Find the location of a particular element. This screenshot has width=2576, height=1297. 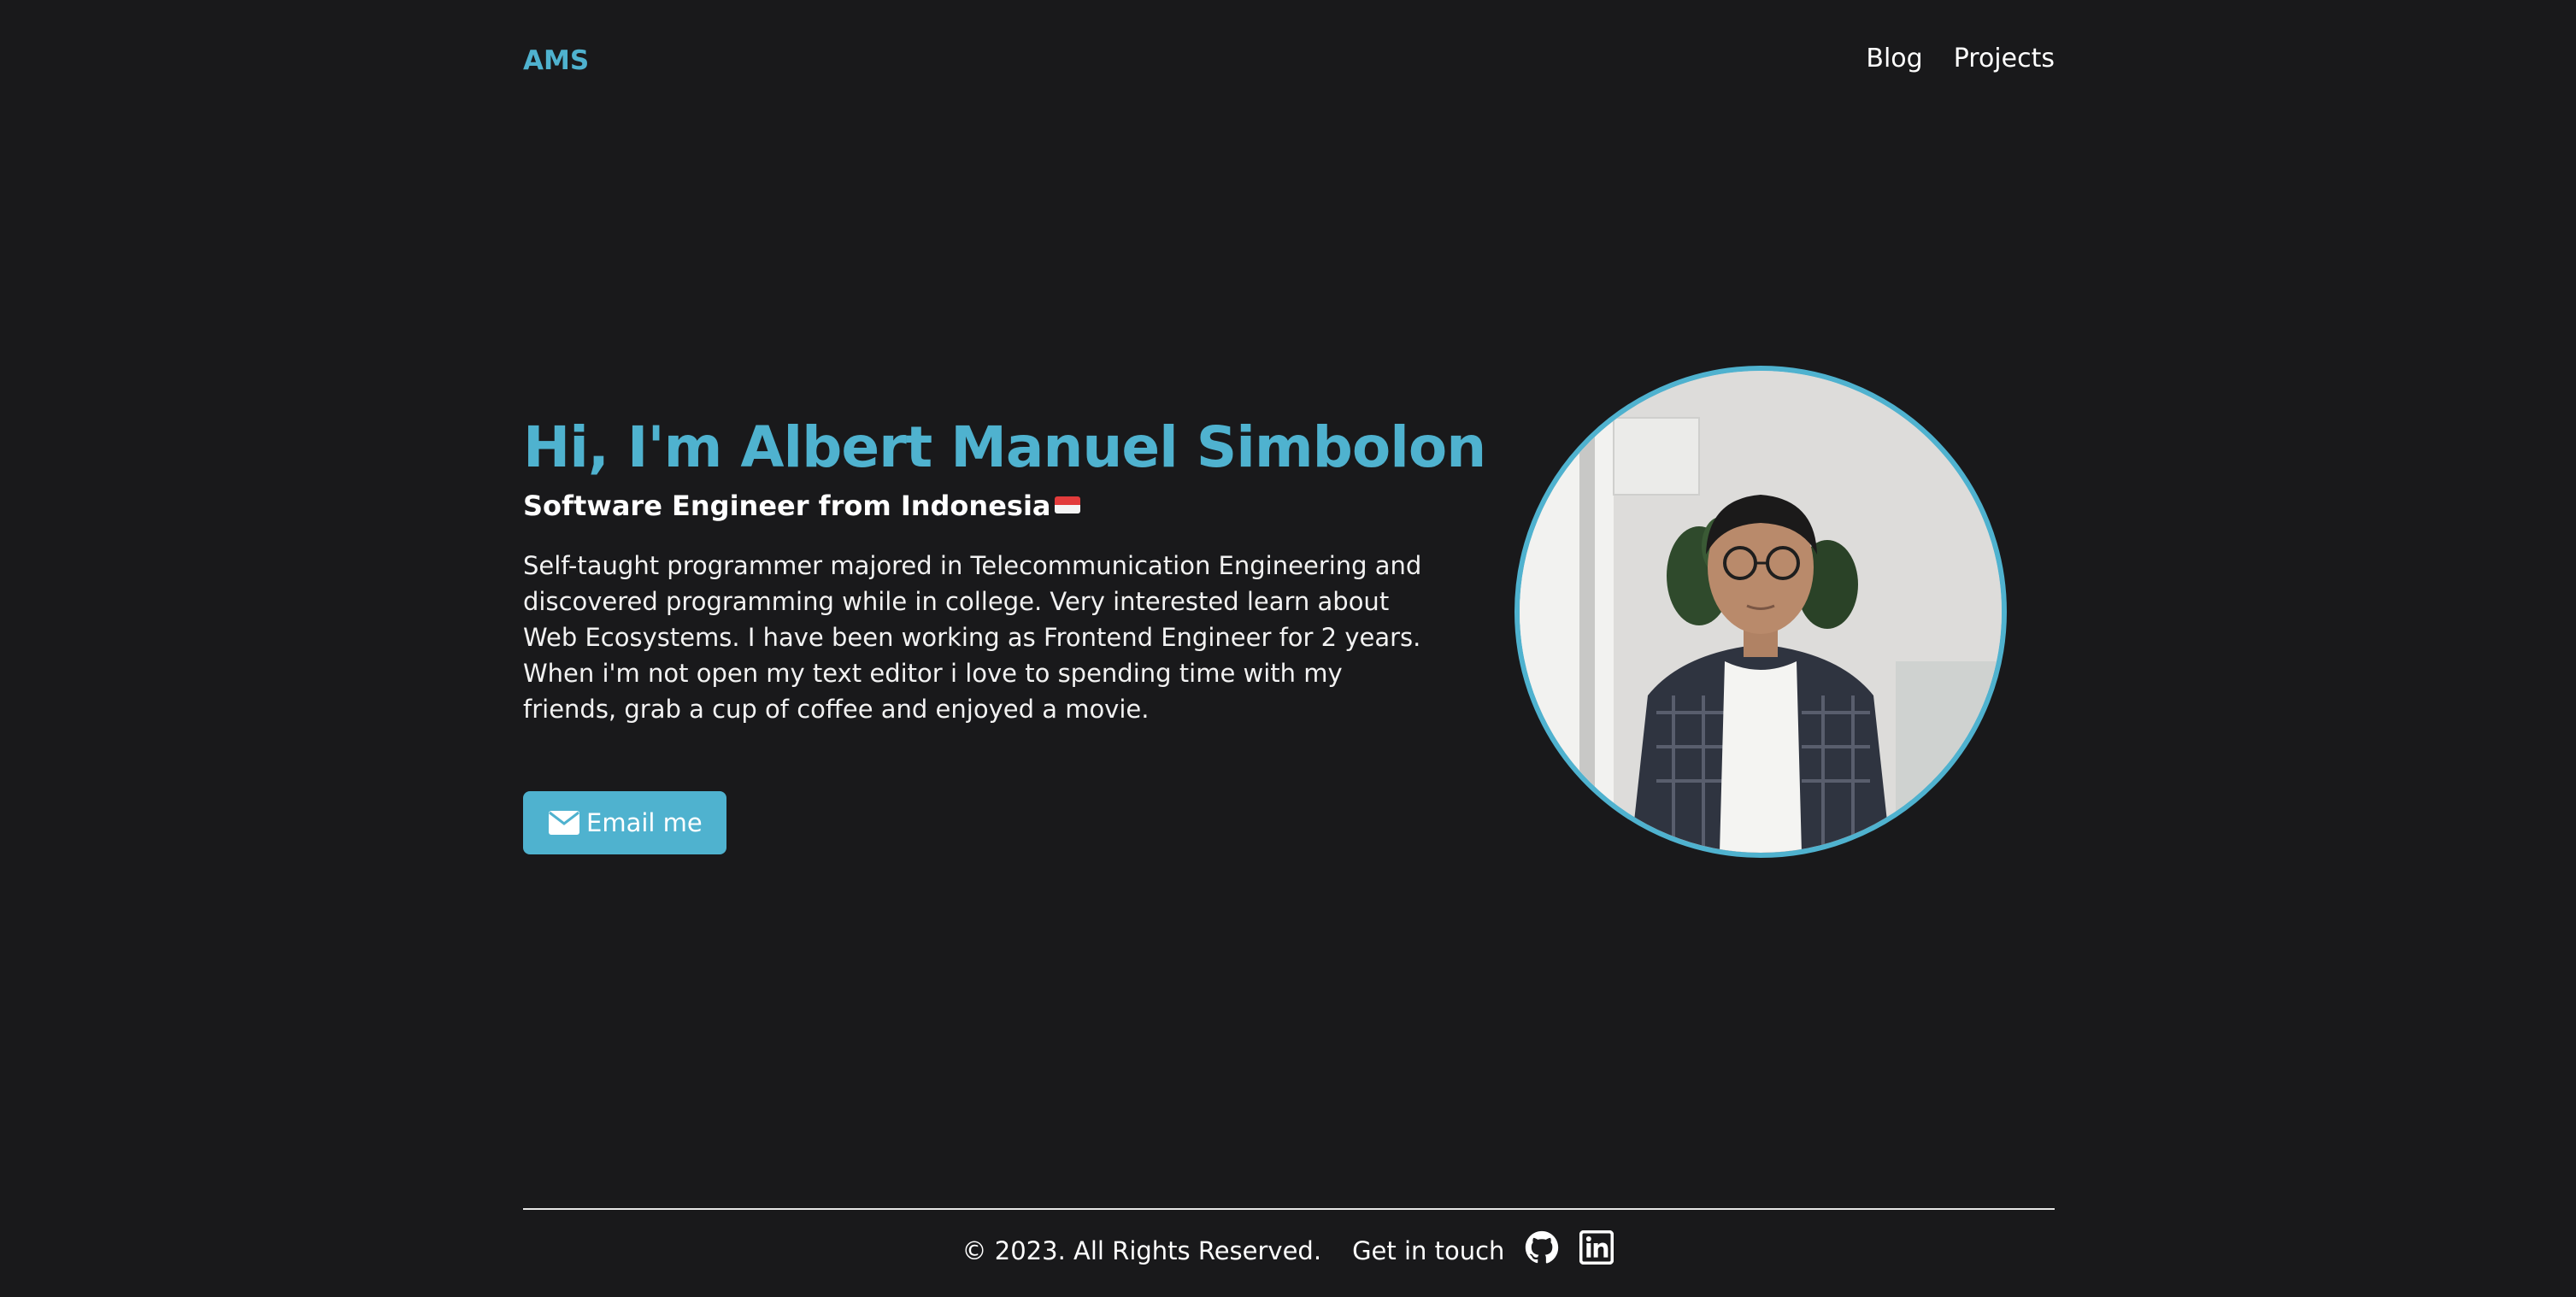

hero-subtitle: Software Engineer from Indonesia is located at coordinates (787, 505).